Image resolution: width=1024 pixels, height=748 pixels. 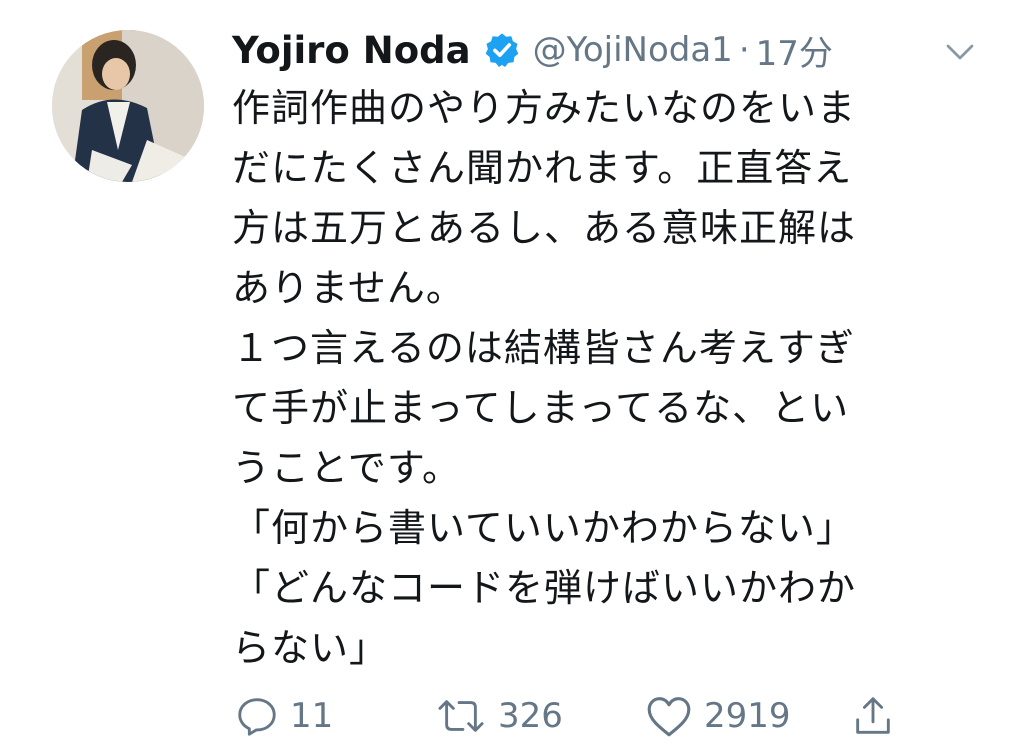 What do you see at coordinates (257, 717) in the screenshot?
I see `reply-icon` at bounding box center [257, 717].